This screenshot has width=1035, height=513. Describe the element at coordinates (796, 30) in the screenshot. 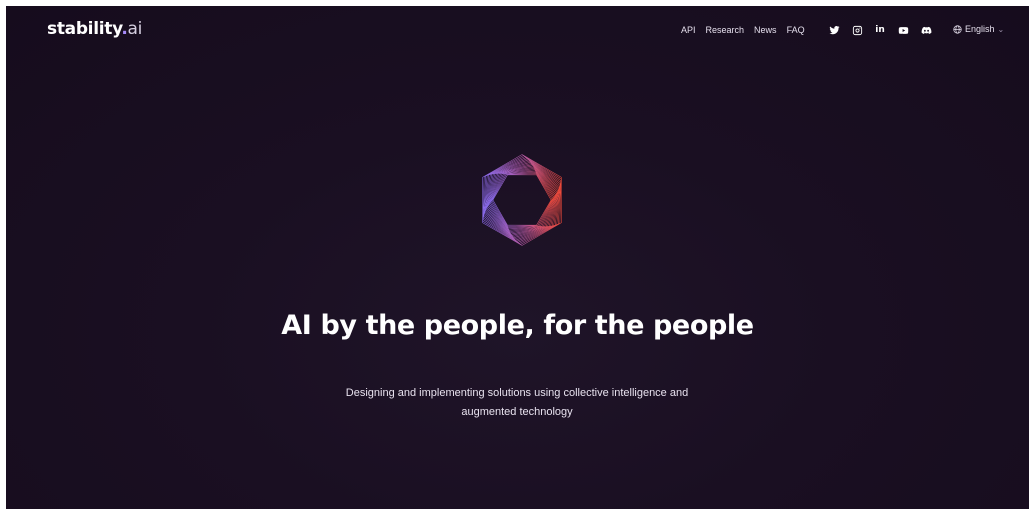

I see `nav-faq-link: FAQ` at that location.